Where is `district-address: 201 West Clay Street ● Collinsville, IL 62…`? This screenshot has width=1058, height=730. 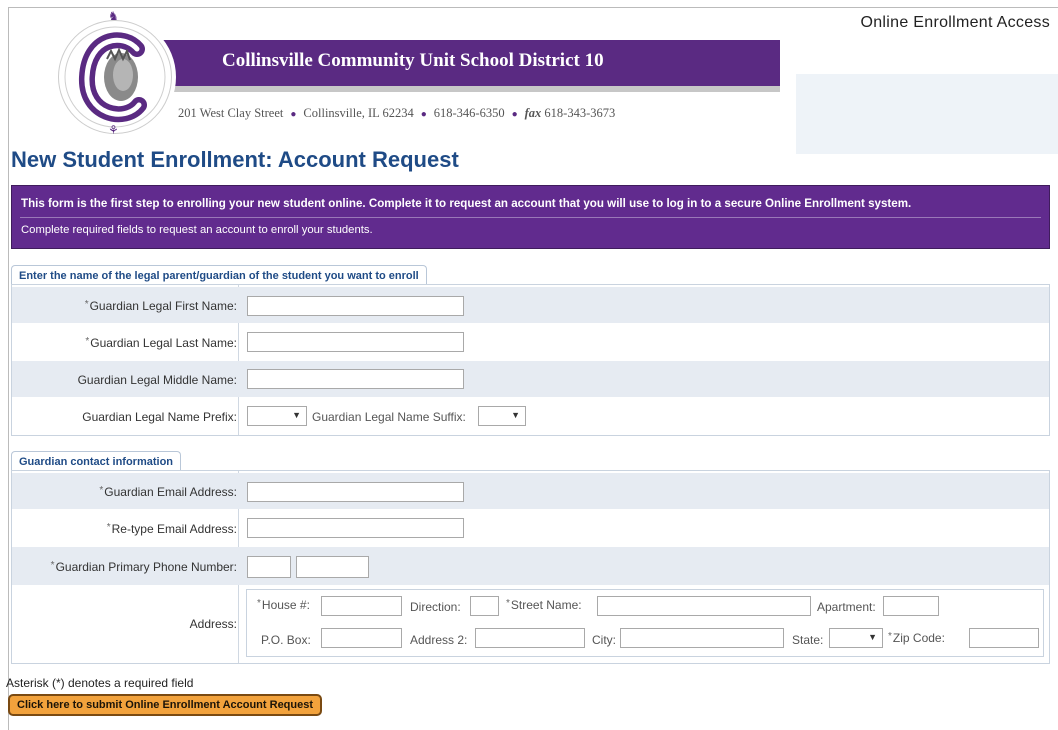 district-address: 201 West Clay Street ● Collinsville, IL 62… is located at coordinates (396, 113).